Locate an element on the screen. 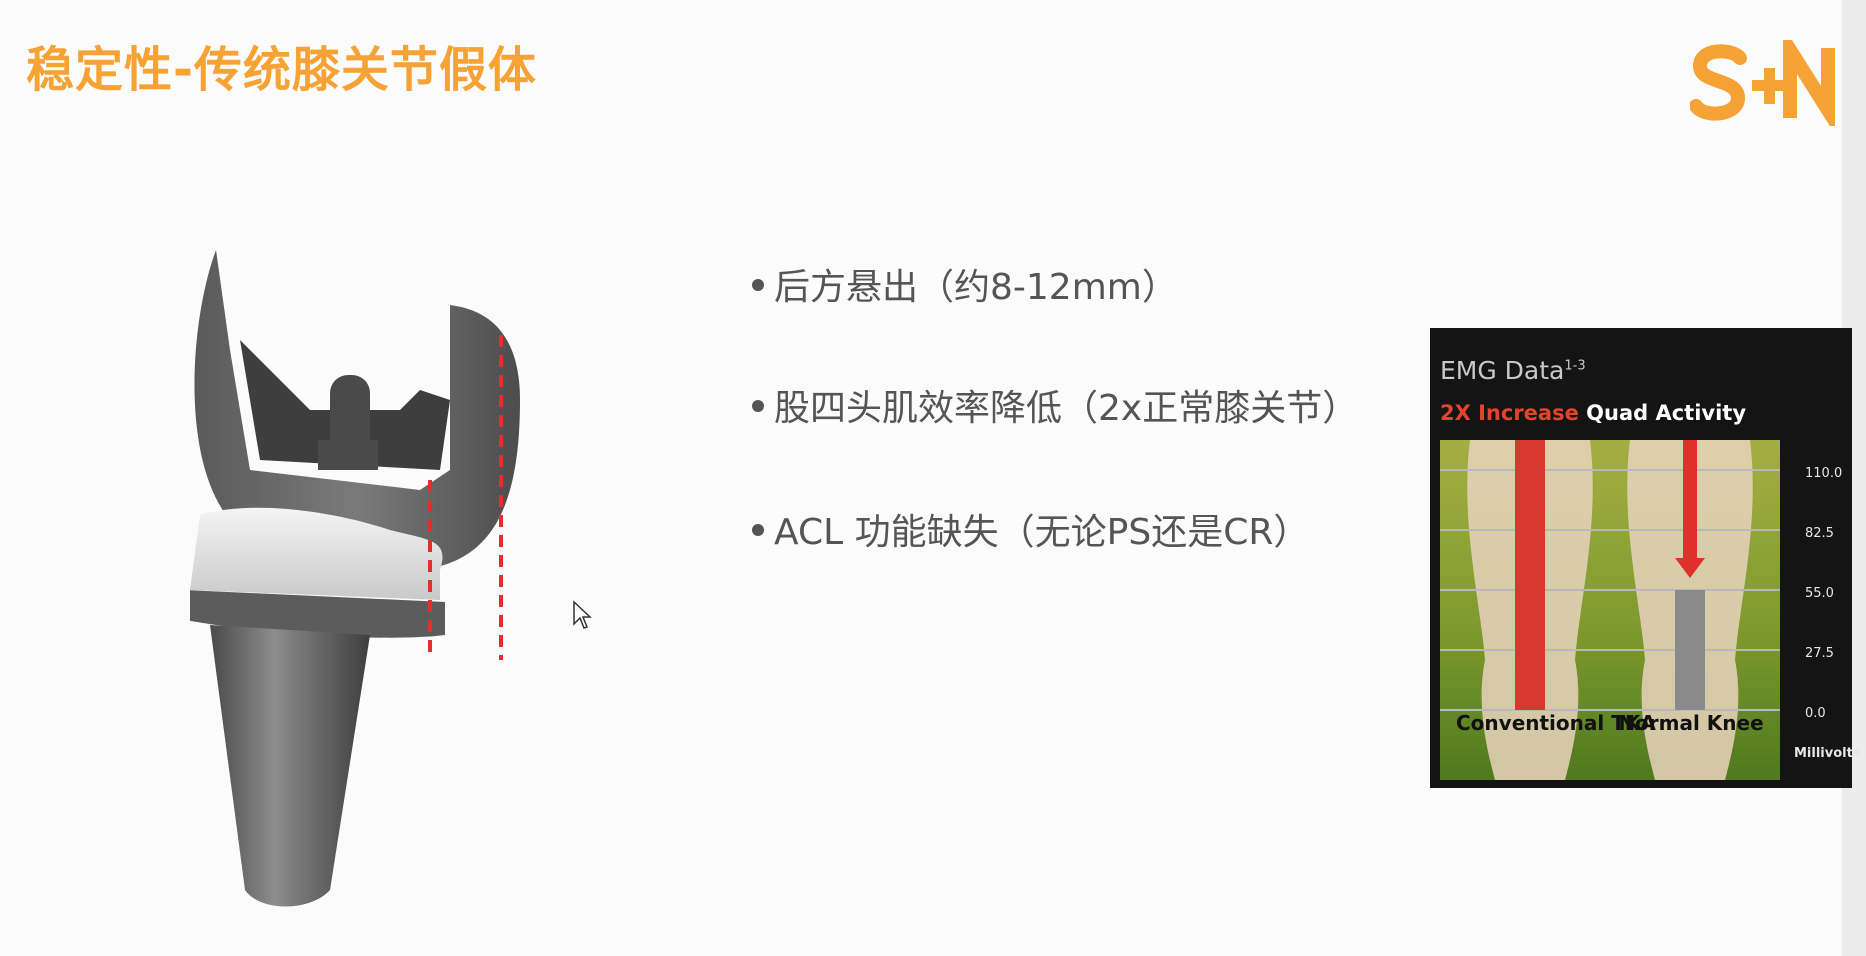  y-tick-label: 82.5 is located at coordinates (1819, 533).